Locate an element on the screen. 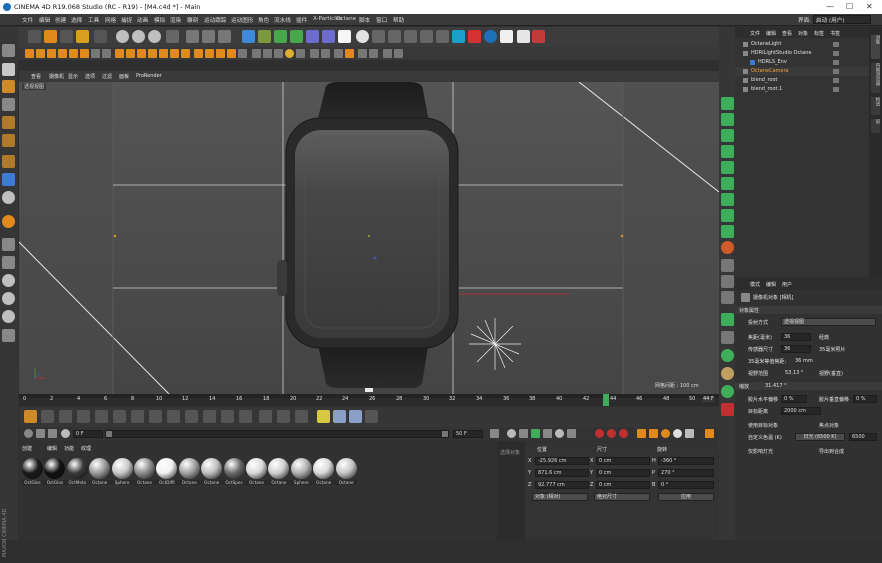 The width and height of the screenshot is (882, 563). start-frame-field: 0 F is located at coordinates (88, 434).